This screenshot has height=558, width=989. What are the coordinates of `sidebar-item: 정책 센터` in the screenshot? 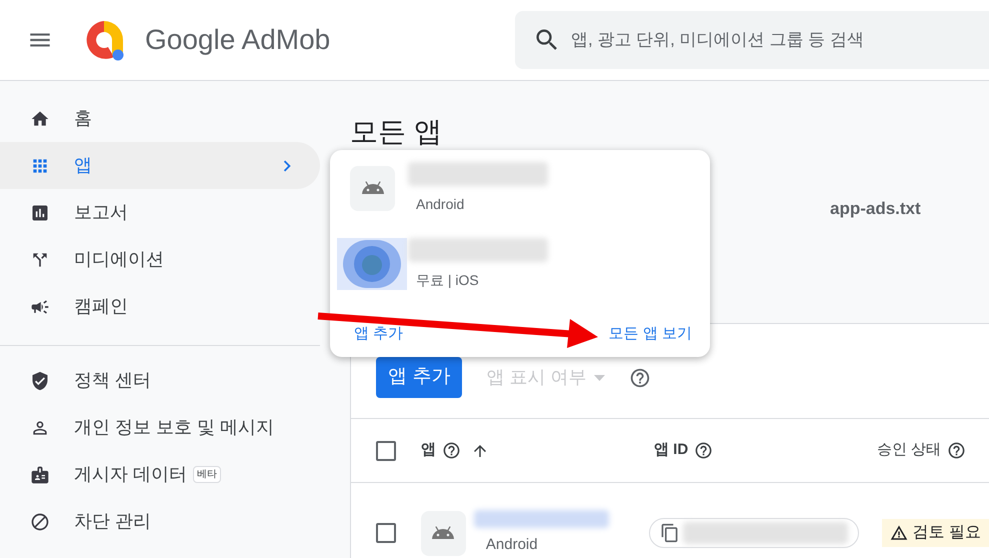 It's located at (160, 380).